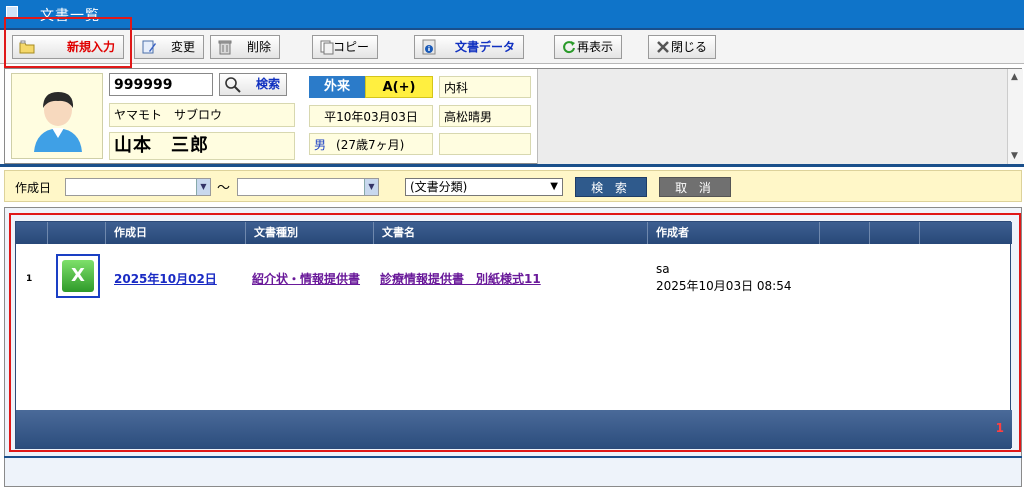  What do you see at coordinates (310, 233) in the screenshot?
I see `header-doc-type: 文書種別` at bounding box center [310, 233].